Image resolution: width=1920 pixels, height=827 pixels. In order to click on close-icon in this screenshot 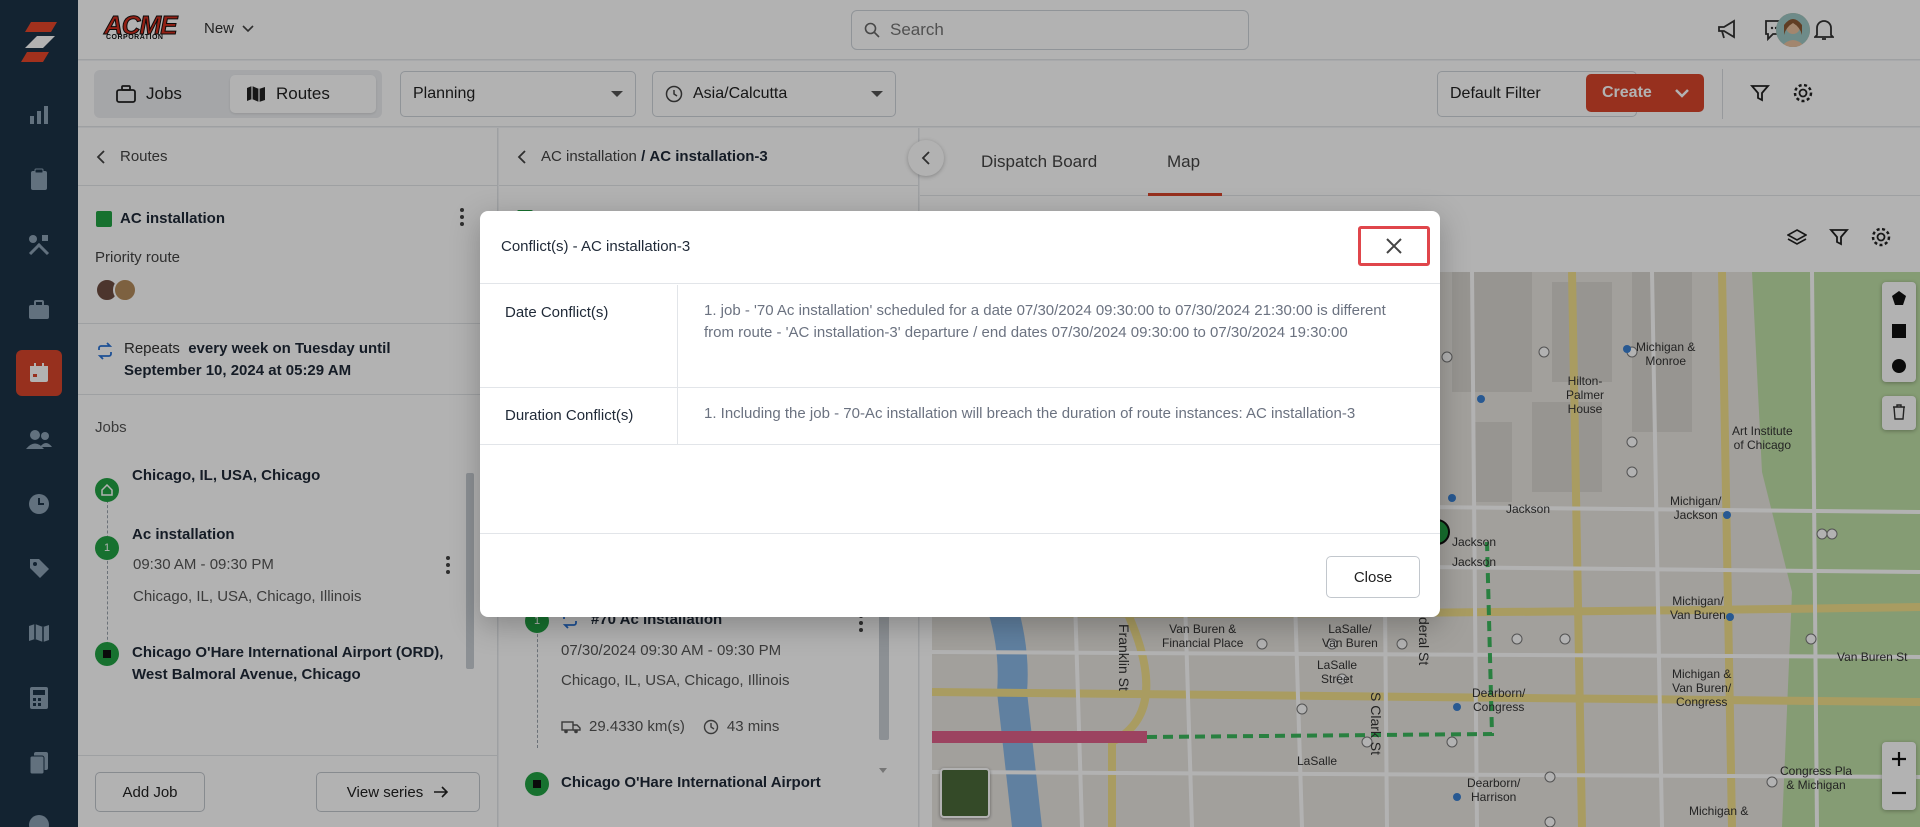, I will do `click(1394, 246)`.